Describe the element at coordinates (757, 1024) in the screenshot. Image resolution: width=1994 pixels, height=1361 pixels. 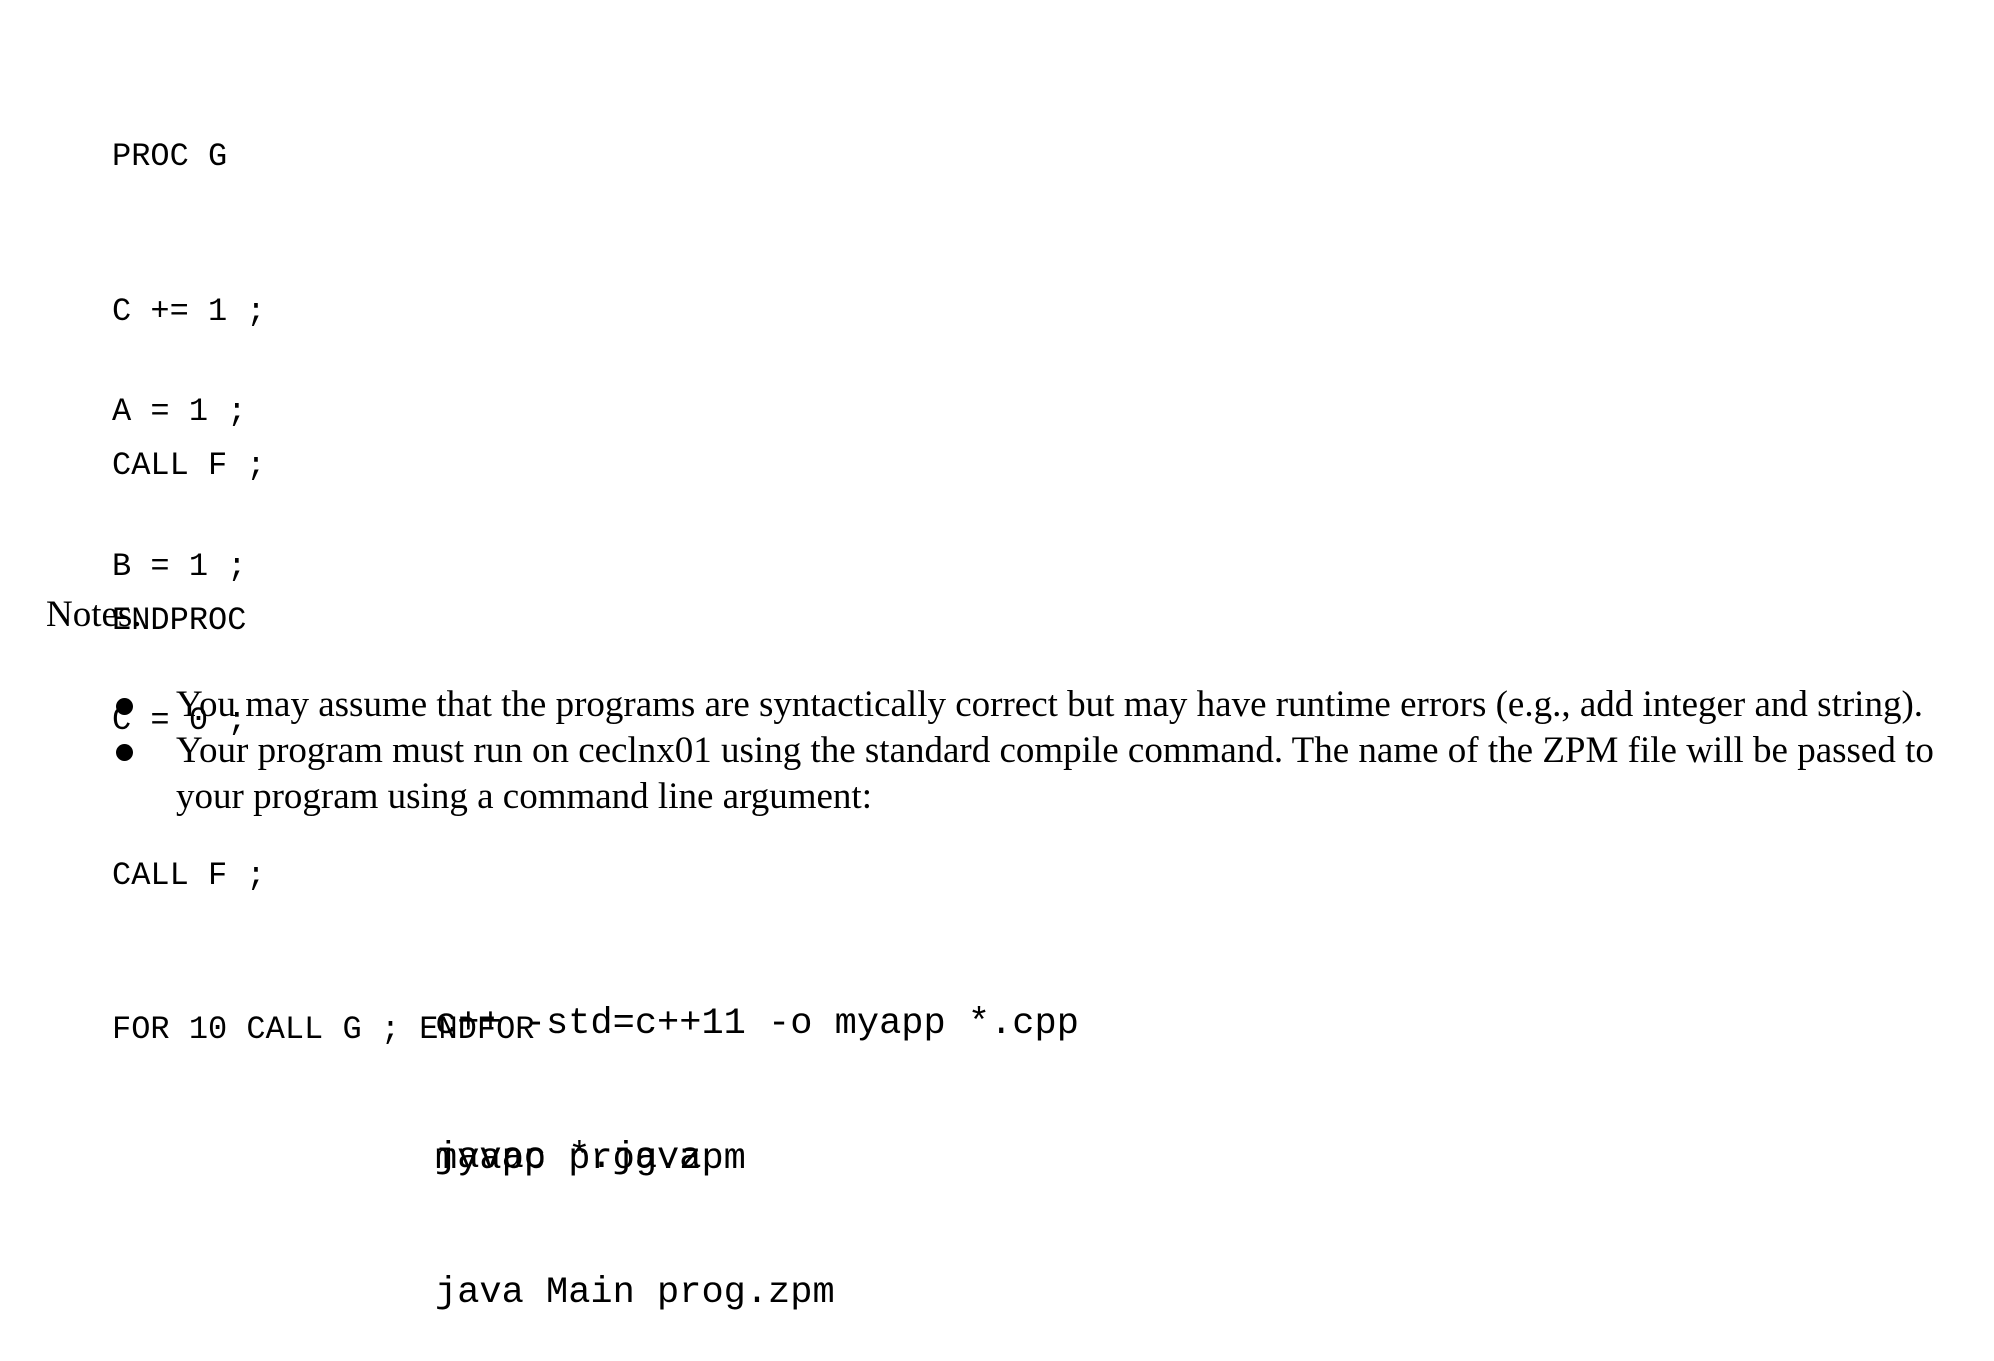
I see `command-line: c++ -std=c++11 -o myapp *.cpp` at that location.